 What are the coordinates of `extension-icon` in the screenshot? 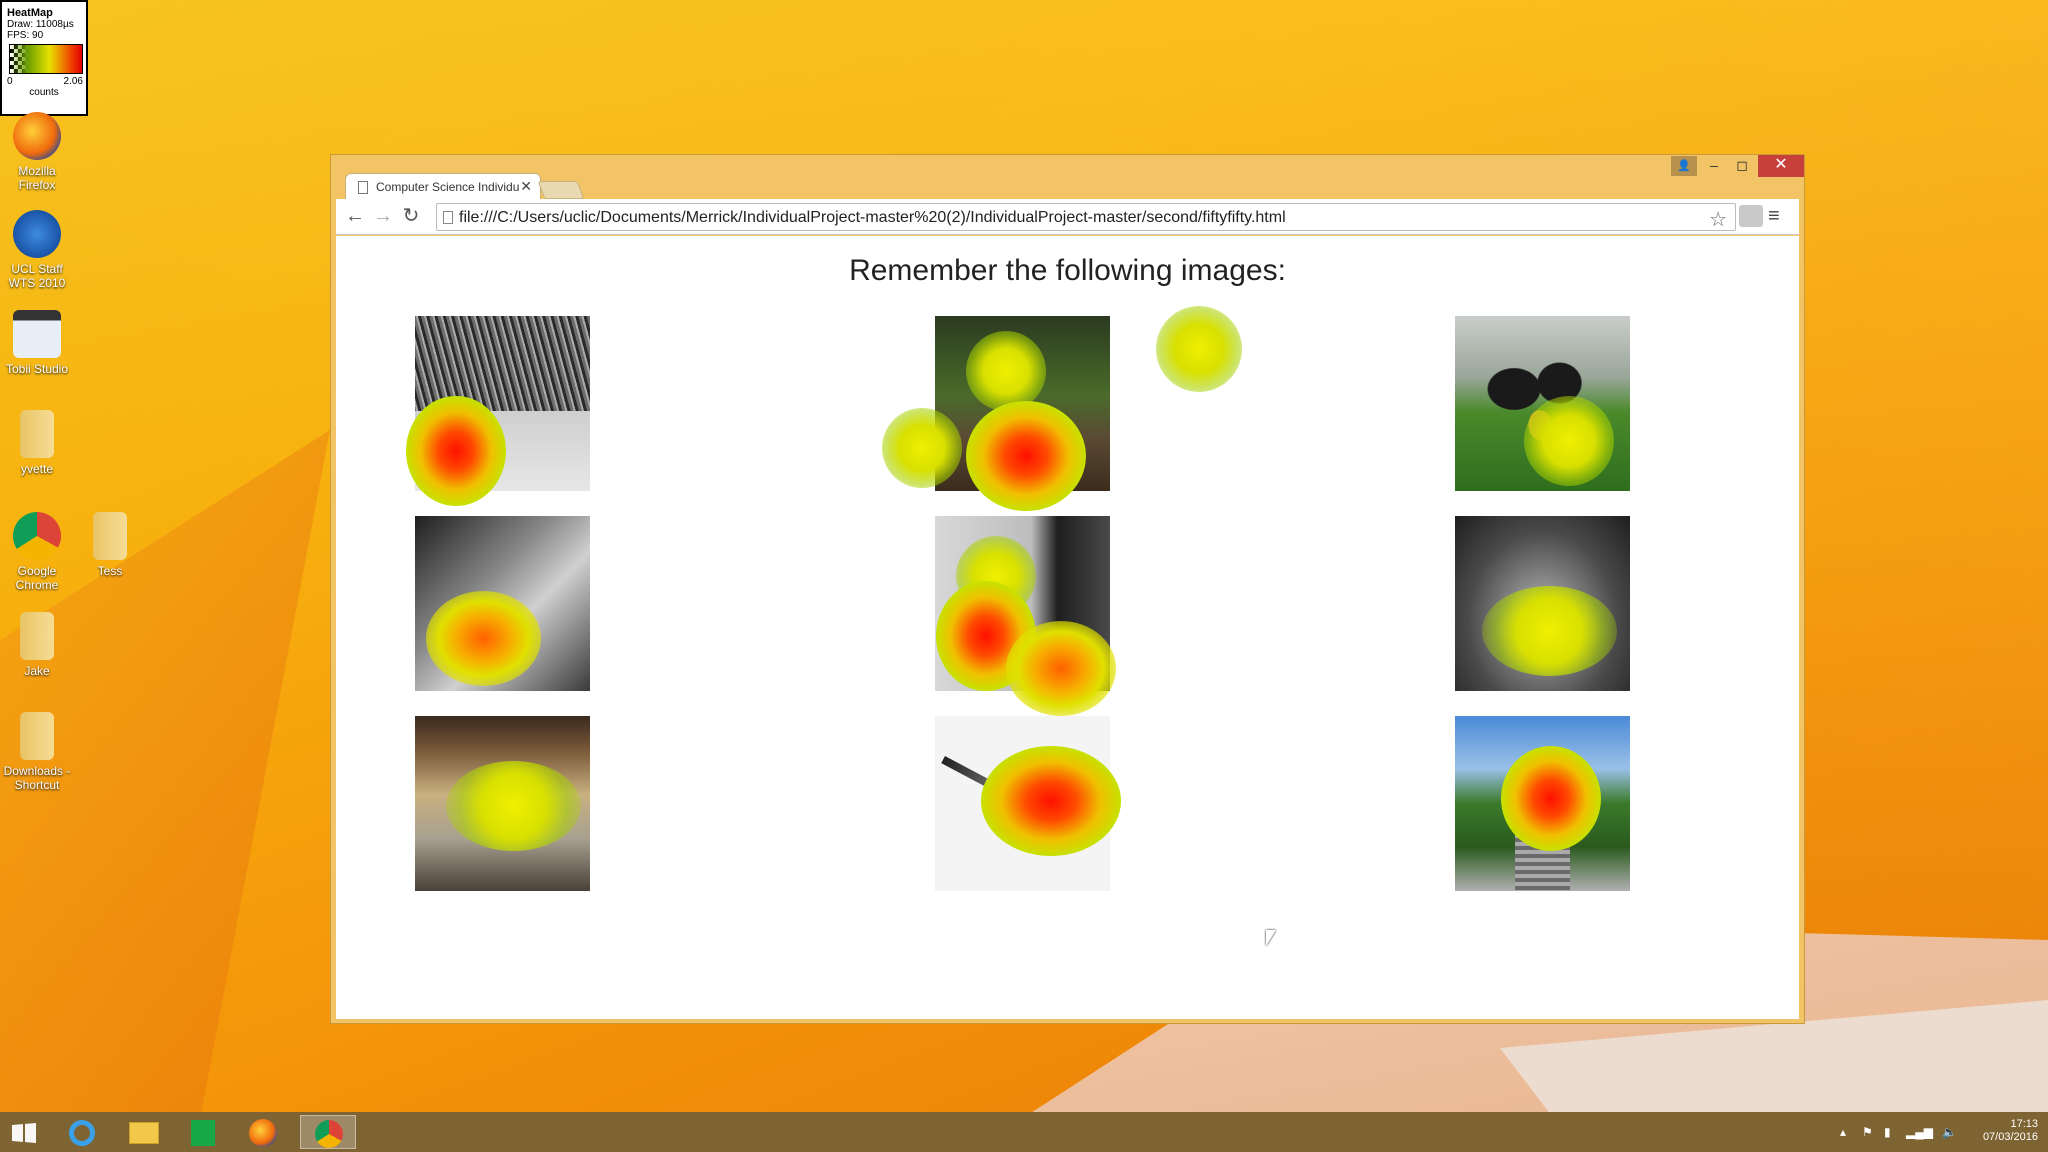 It's located at (1751, 216).